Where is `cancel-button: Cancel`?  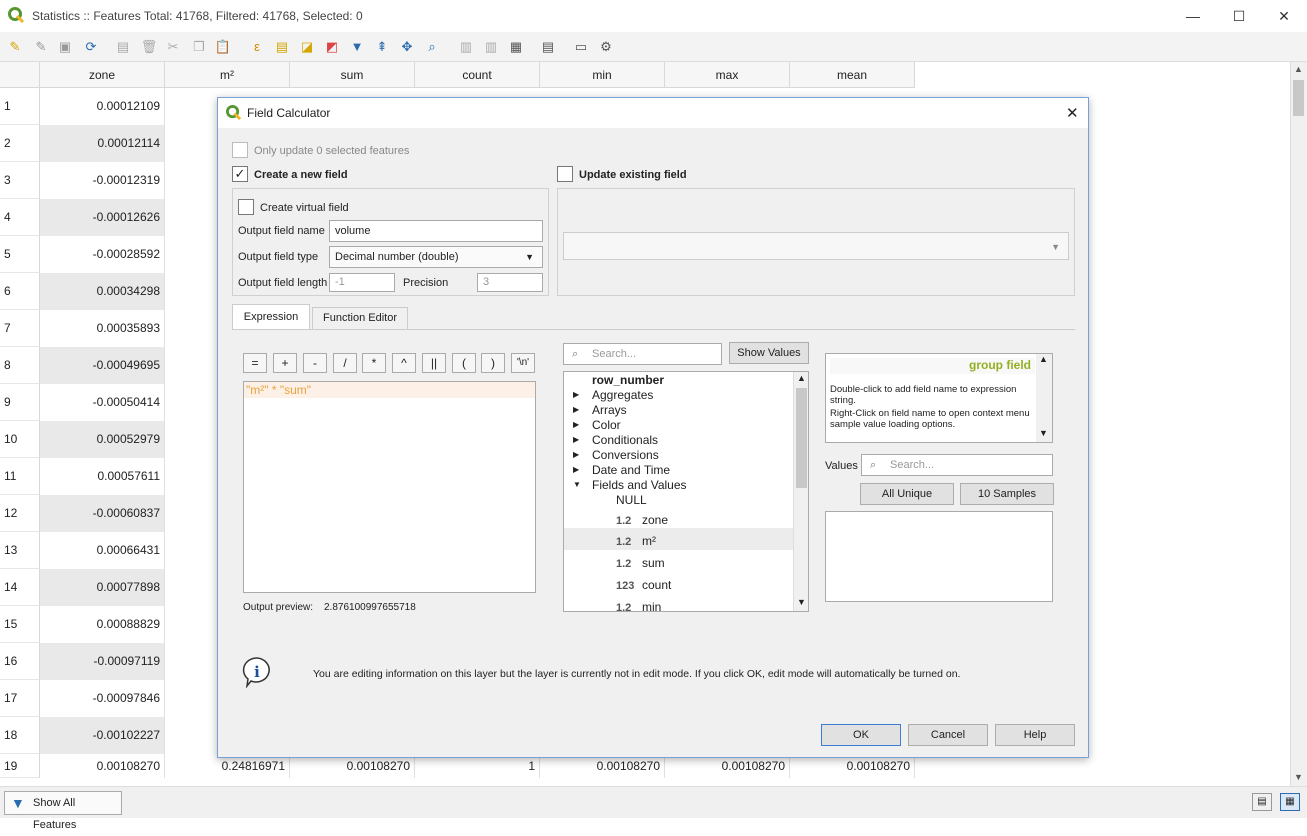 cancel-button: Cancel is located at coordinates (948, 735).